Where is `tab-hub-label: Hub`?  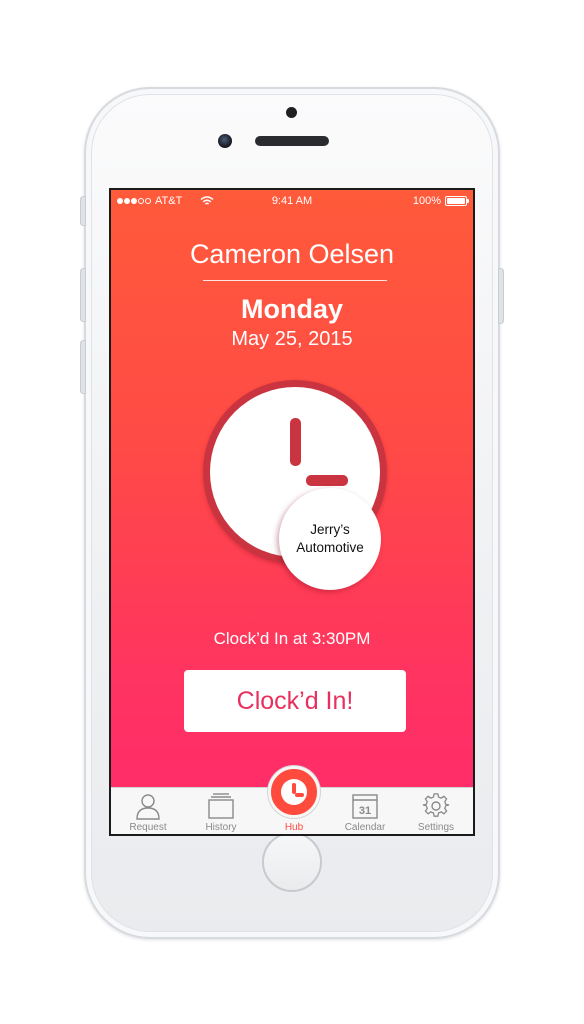 tab-hub-label: Hub is located at coordinates (294, 827).